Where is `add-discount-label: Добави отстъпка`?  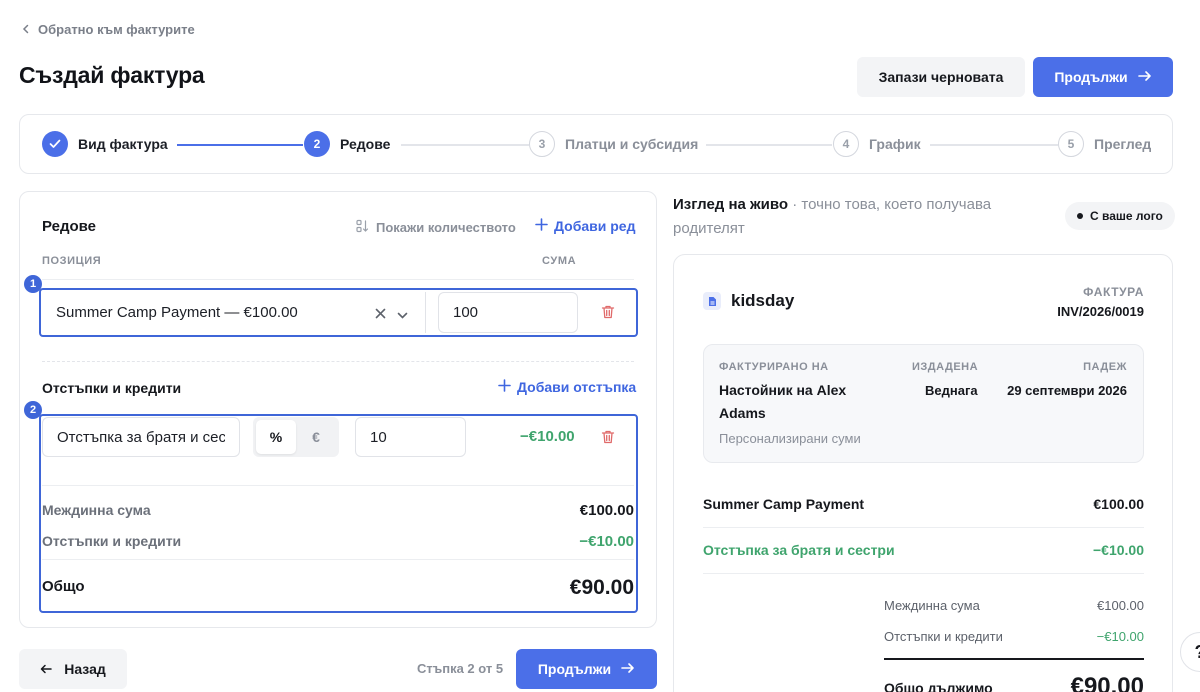
add-discount-label: Добави отстъпка is located at coordinates (577, 387).